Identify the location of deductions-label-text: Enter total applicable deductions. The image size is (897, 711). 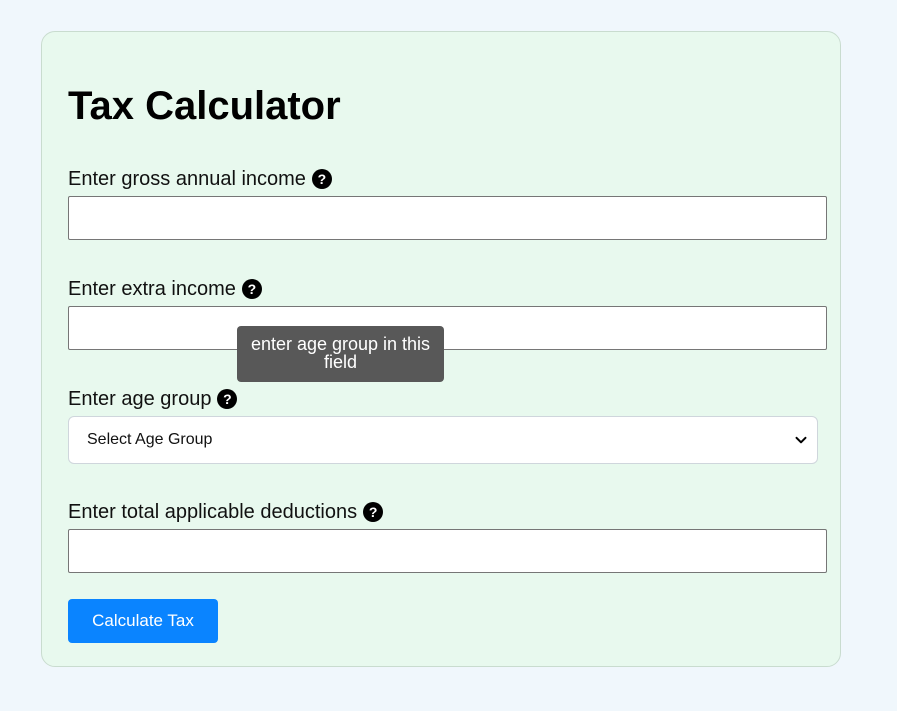
(213, 512).